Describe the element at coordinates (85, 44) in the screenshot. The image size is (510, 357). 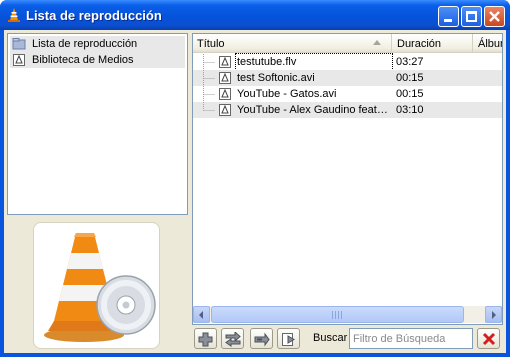
I see `sidebar-item-label: Lista de reproducción` at that location.